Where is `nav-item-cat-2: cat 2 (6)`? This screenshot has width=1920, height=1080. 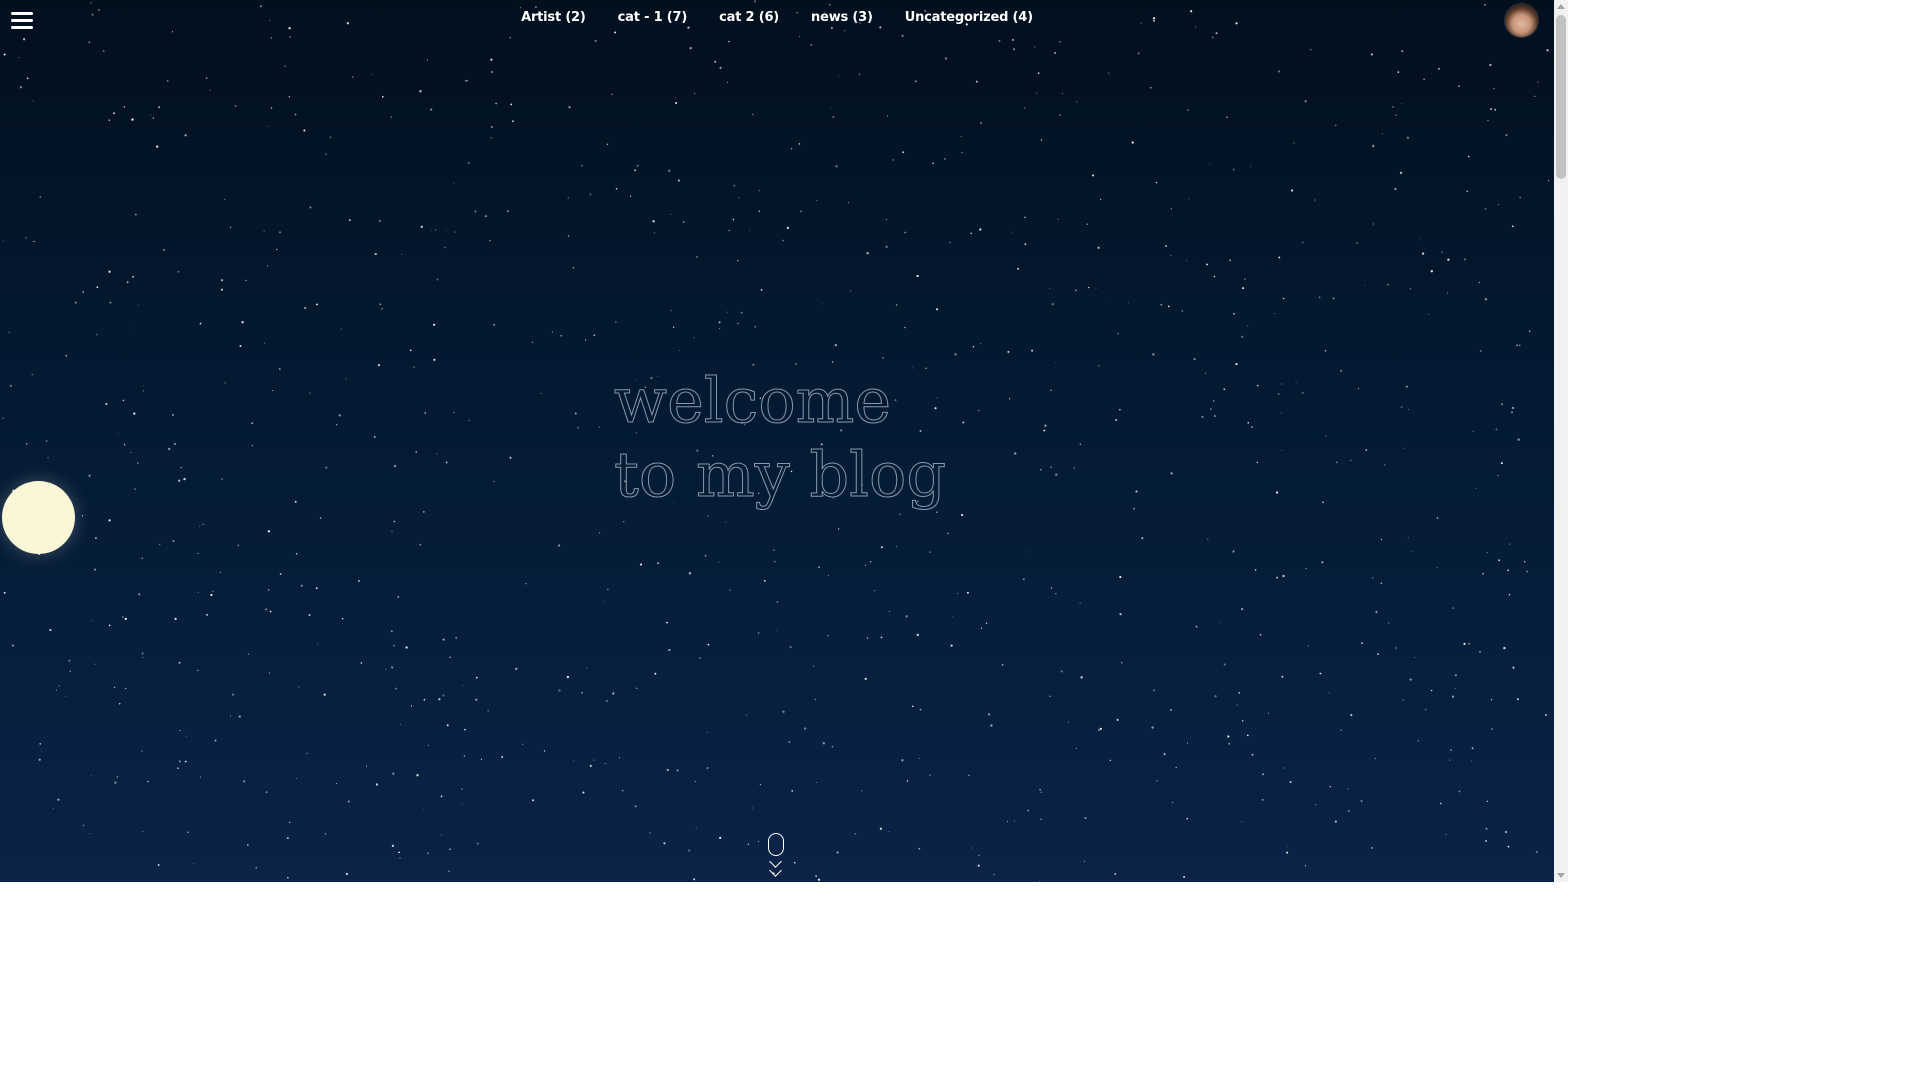
nav-item-cat-2: cat 2 (6) is located at coordinates (749, 17).